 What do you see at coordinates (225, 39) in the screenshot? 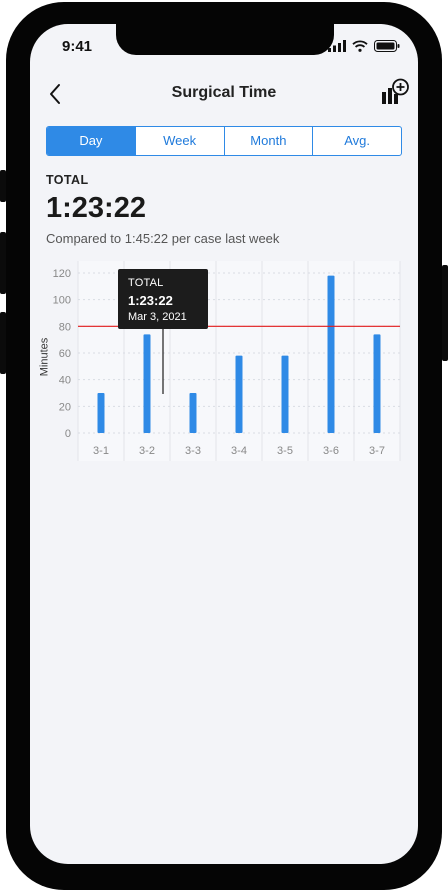
I see `notch` at bounding box center [225, 39].